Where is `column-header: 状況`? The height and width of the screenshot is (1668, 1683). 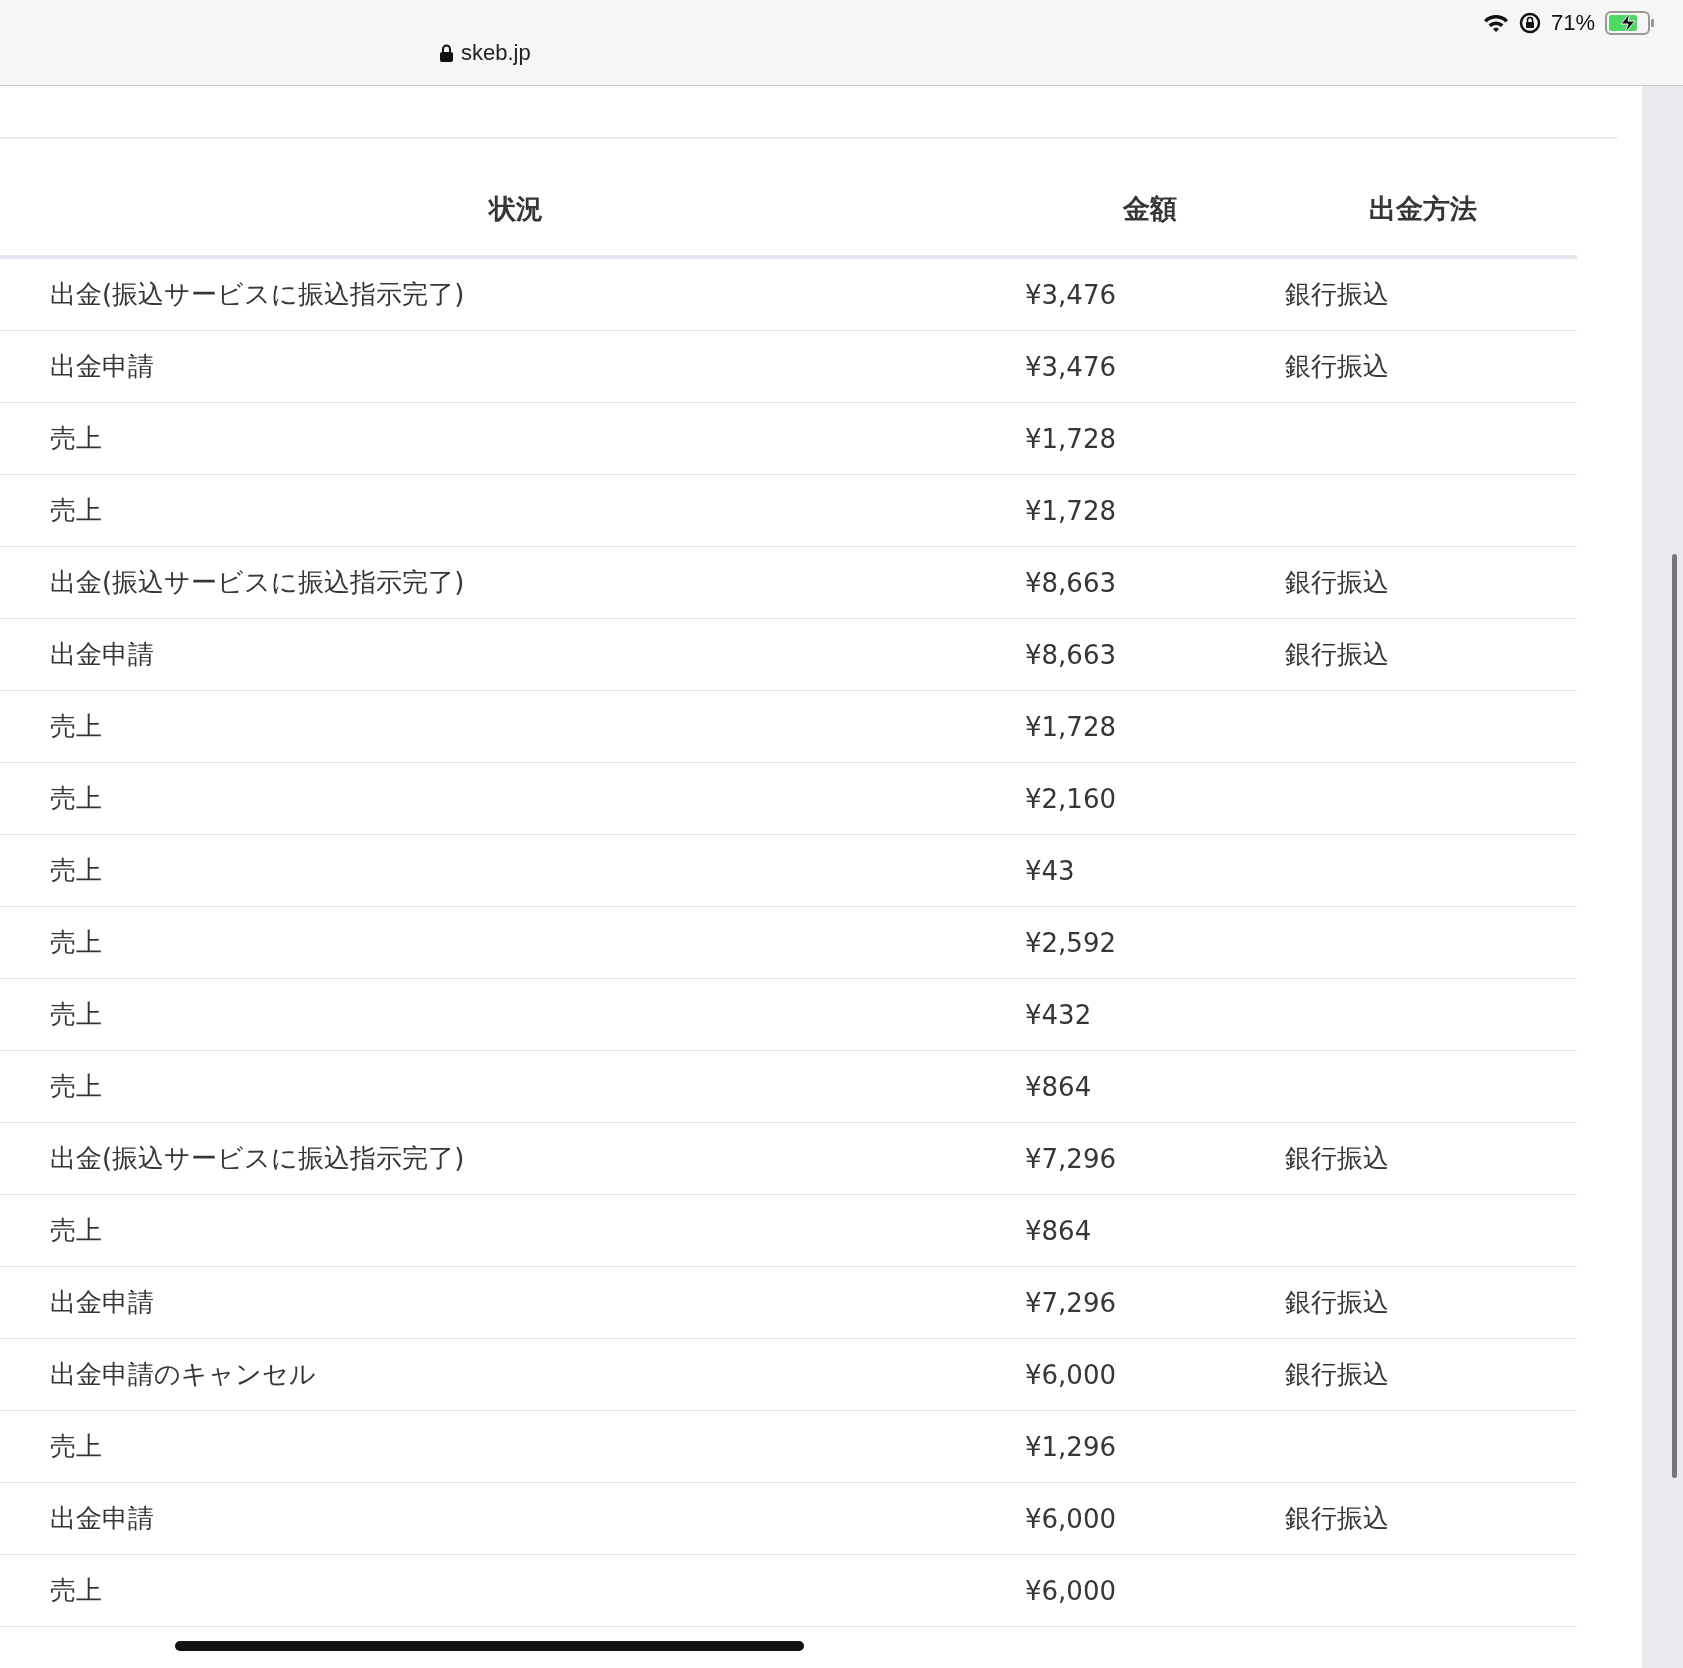 column-header: 状況 is located at coordinates (515, 209).